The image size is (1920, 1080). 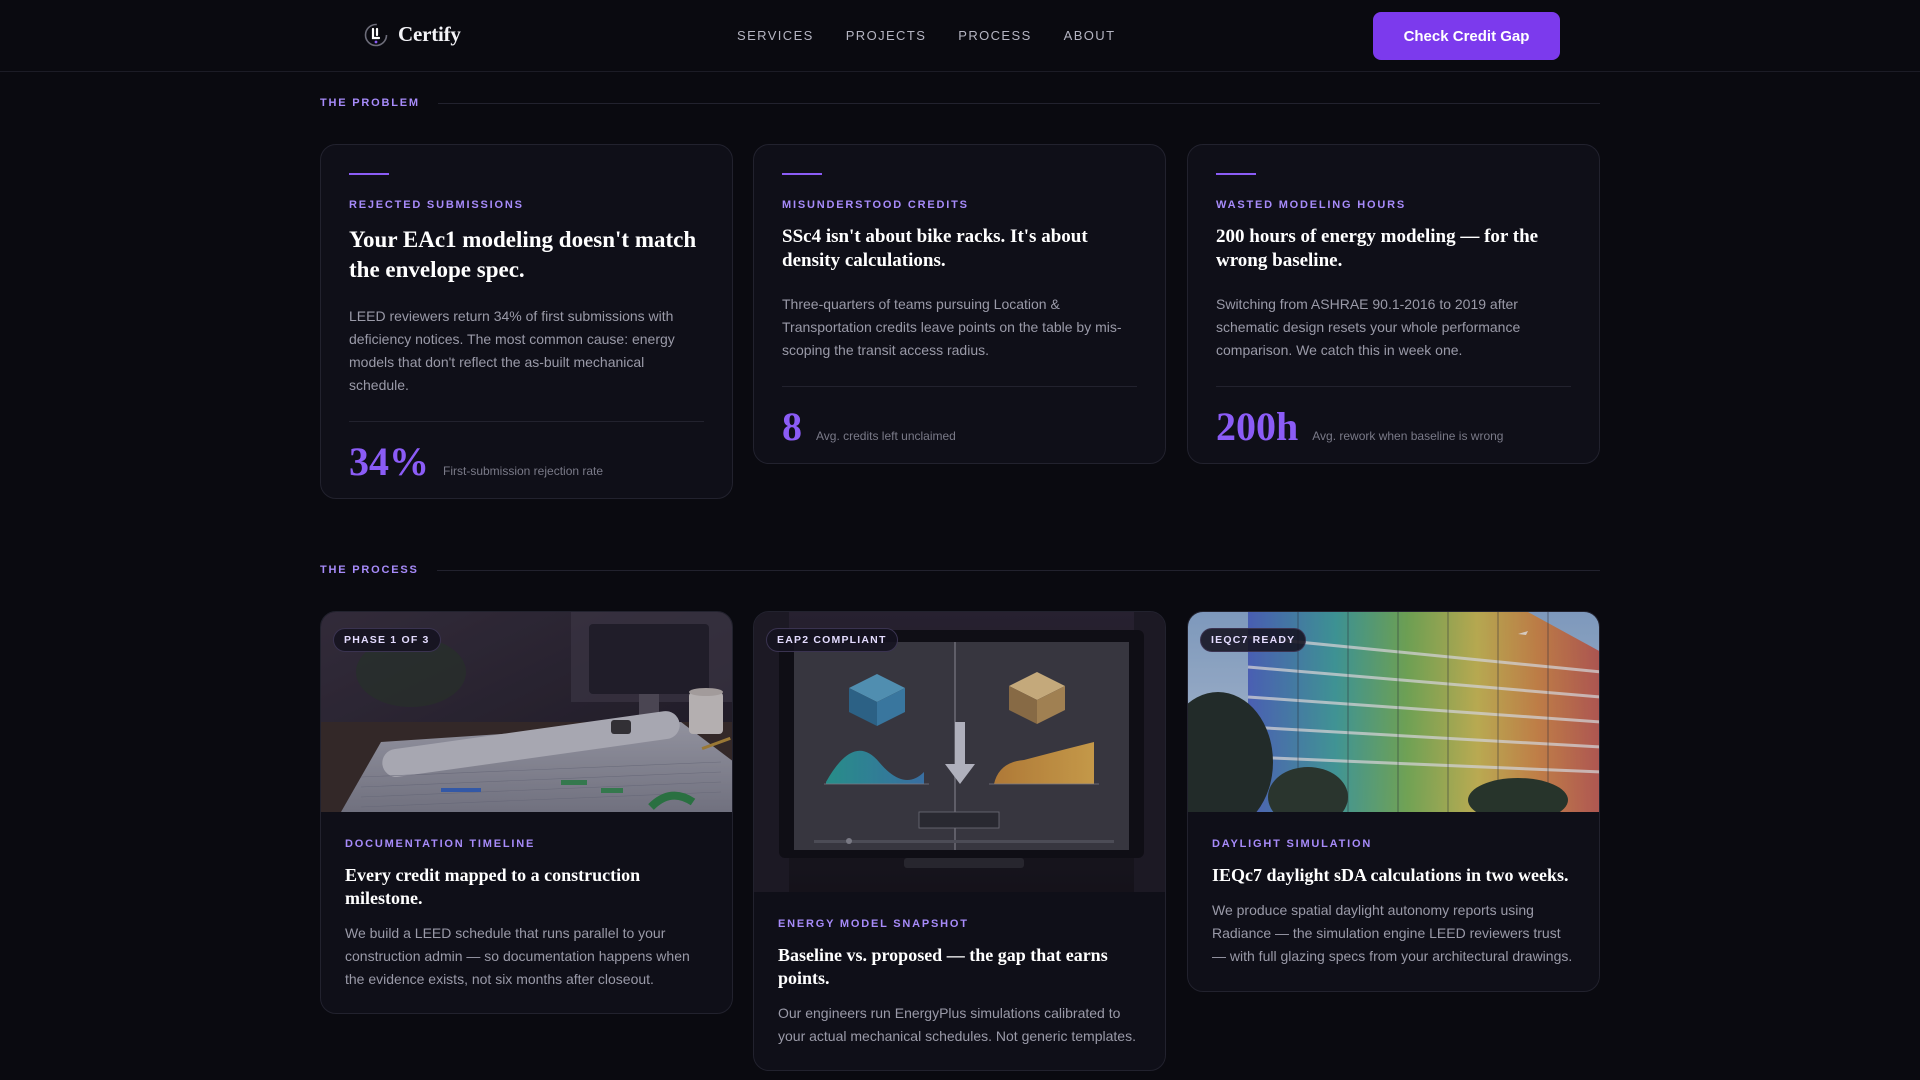 I want to click on energy-model-monitor-image: EAP2 COMPLIANT, so click(x=959, y=752).